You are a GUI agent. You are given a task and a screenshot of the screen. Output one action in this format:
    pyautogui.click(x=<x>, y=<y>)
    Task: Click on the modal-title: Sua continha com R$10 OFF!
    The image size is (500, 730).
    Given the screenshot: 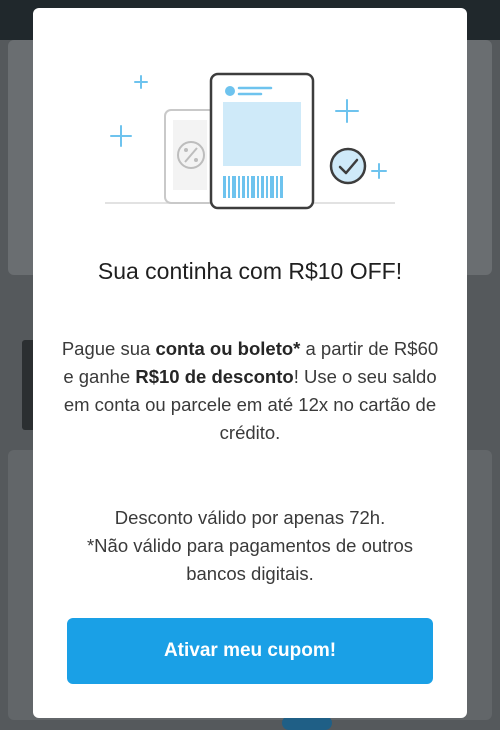 What is the action you would take?
    pyautogui.click(x=250, y=271)
    